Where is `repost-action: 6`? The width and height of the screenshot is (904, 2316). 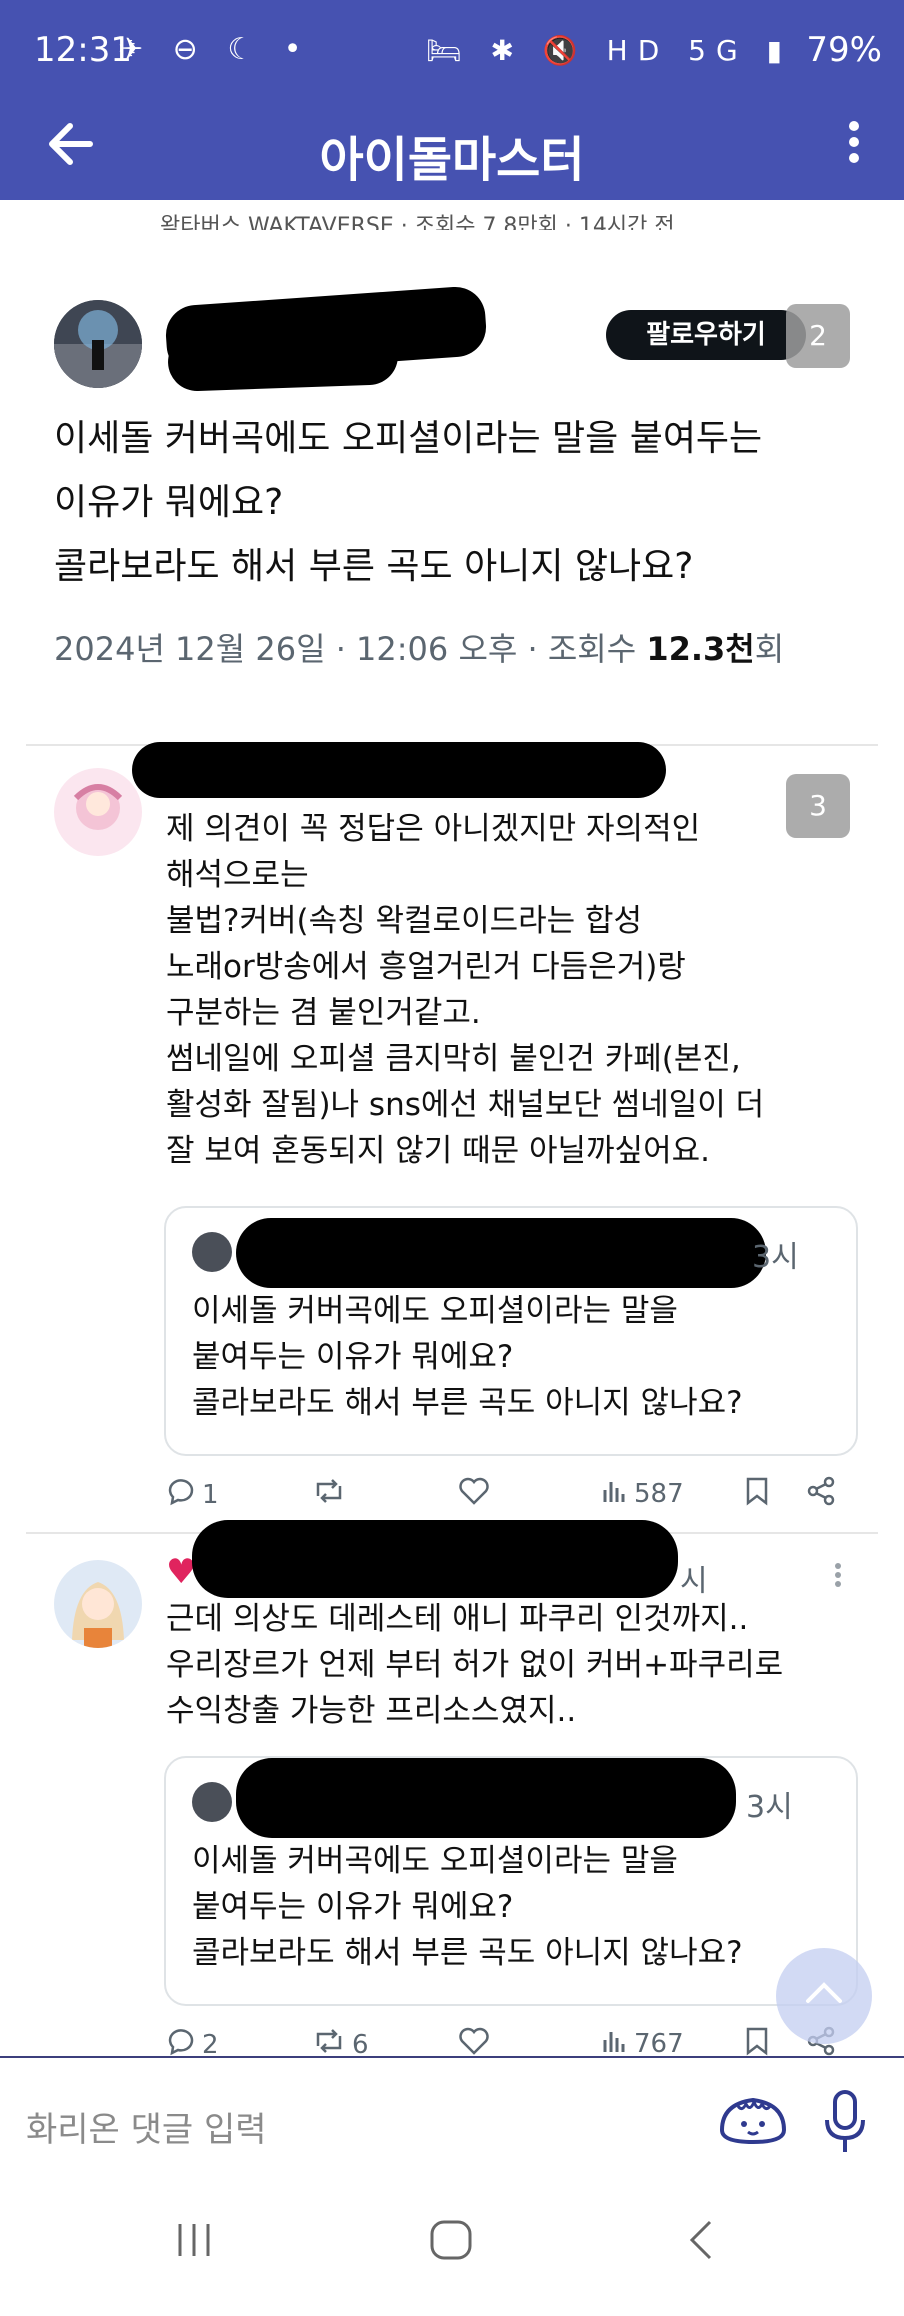
repost-action: 6 is located at coordinates (340, 2041).